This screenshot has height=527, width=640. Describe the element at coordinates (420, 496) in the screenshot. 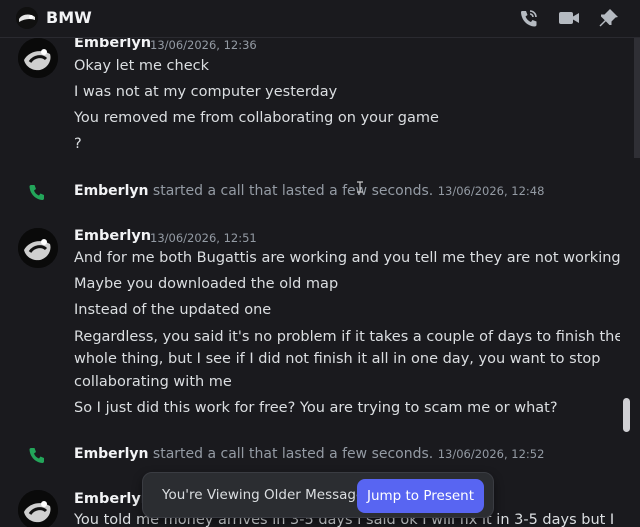

I see `jump-to-present-button: Jump to Present` at that location.